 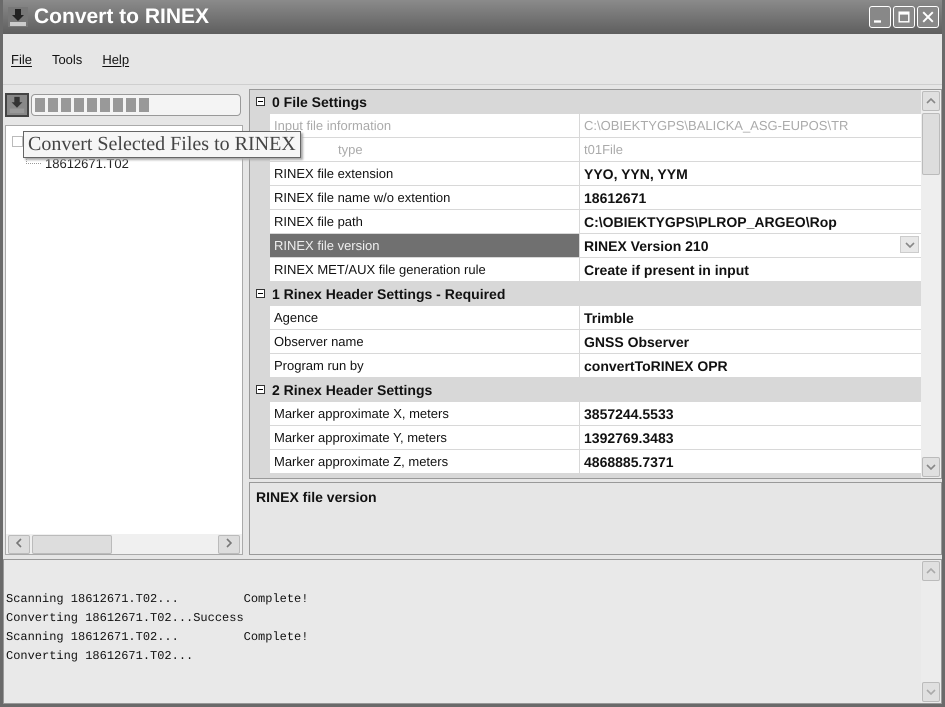 I want to click on property-value: Create if present in input, so click(x=750, y=269).